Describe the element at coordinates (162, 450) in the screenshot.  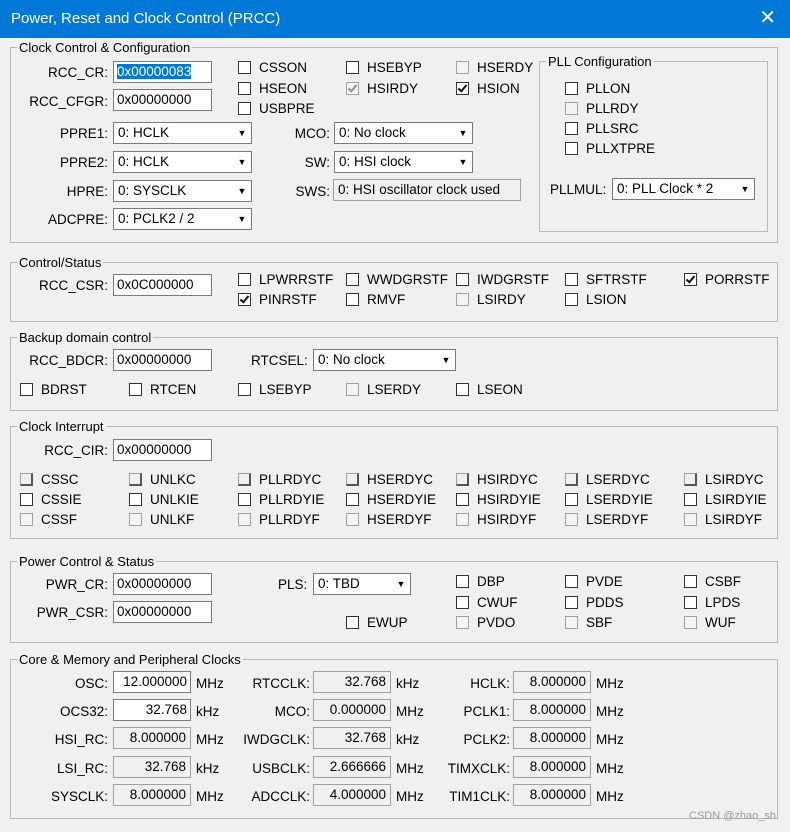
I see `rcc-cir-field: 0x00000000` at that location.